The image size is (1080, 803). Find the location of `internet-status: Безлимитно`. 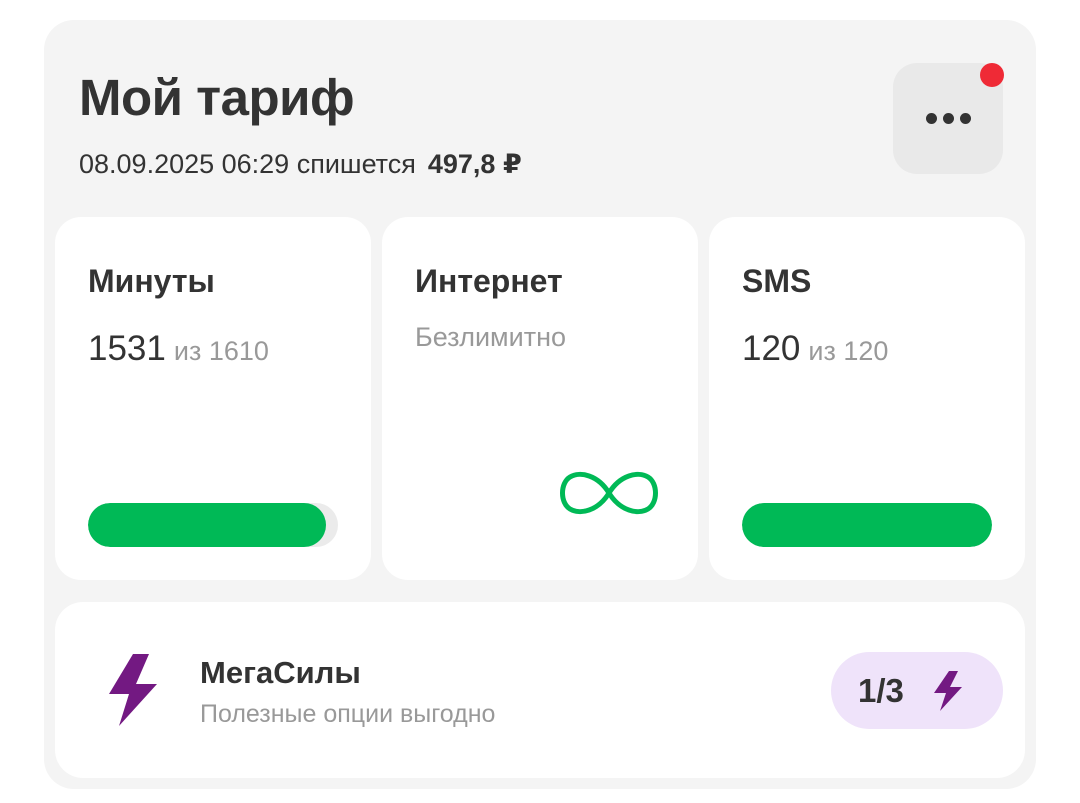

internet-status: Безлимитно is located at coordinates (490, 337).